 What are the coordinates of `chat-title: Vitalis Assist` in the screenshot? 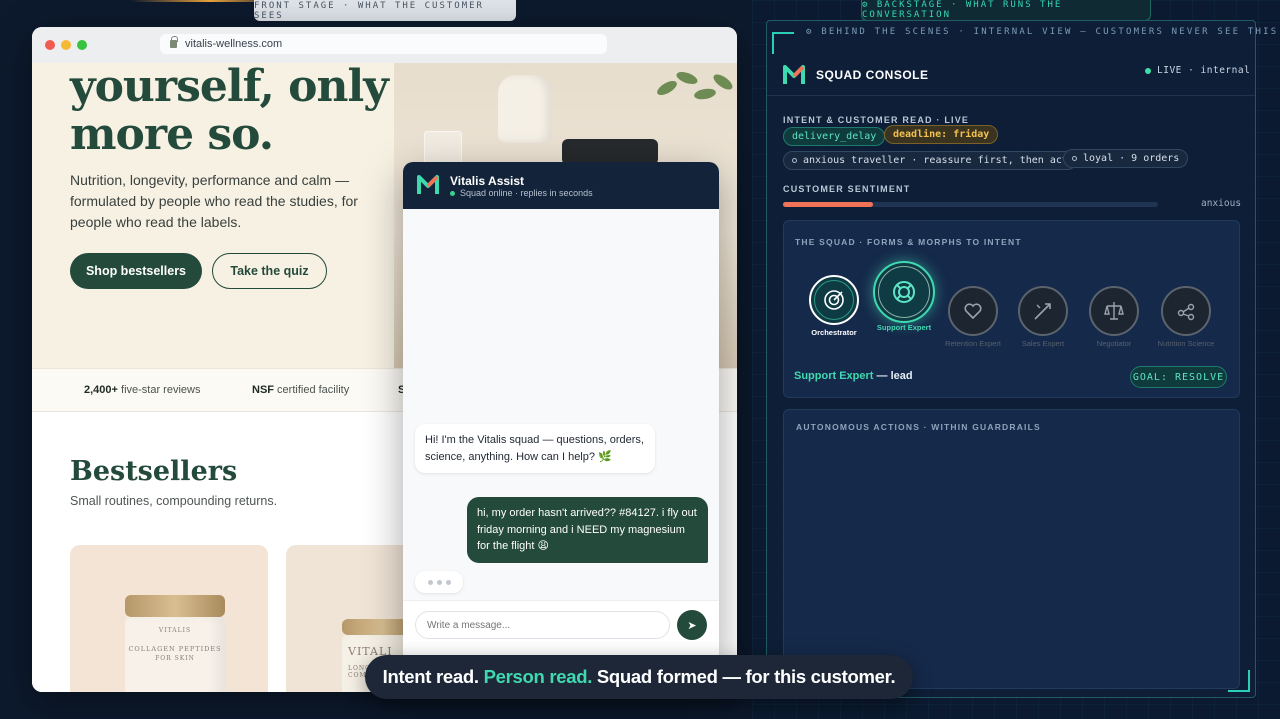 It's located at (487, 181).